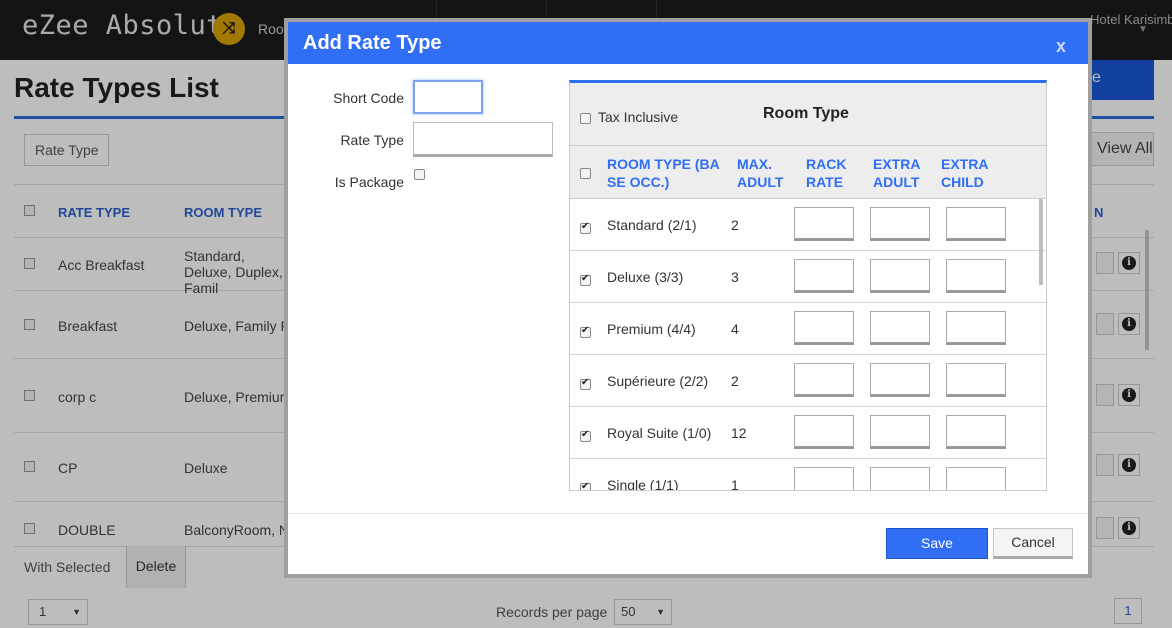 The width and height of the screenshot is (1172, 628). Describe the element at coordinates (372, 140) in the screenshot. I see `rate-type-label: Rate Type` at that location.